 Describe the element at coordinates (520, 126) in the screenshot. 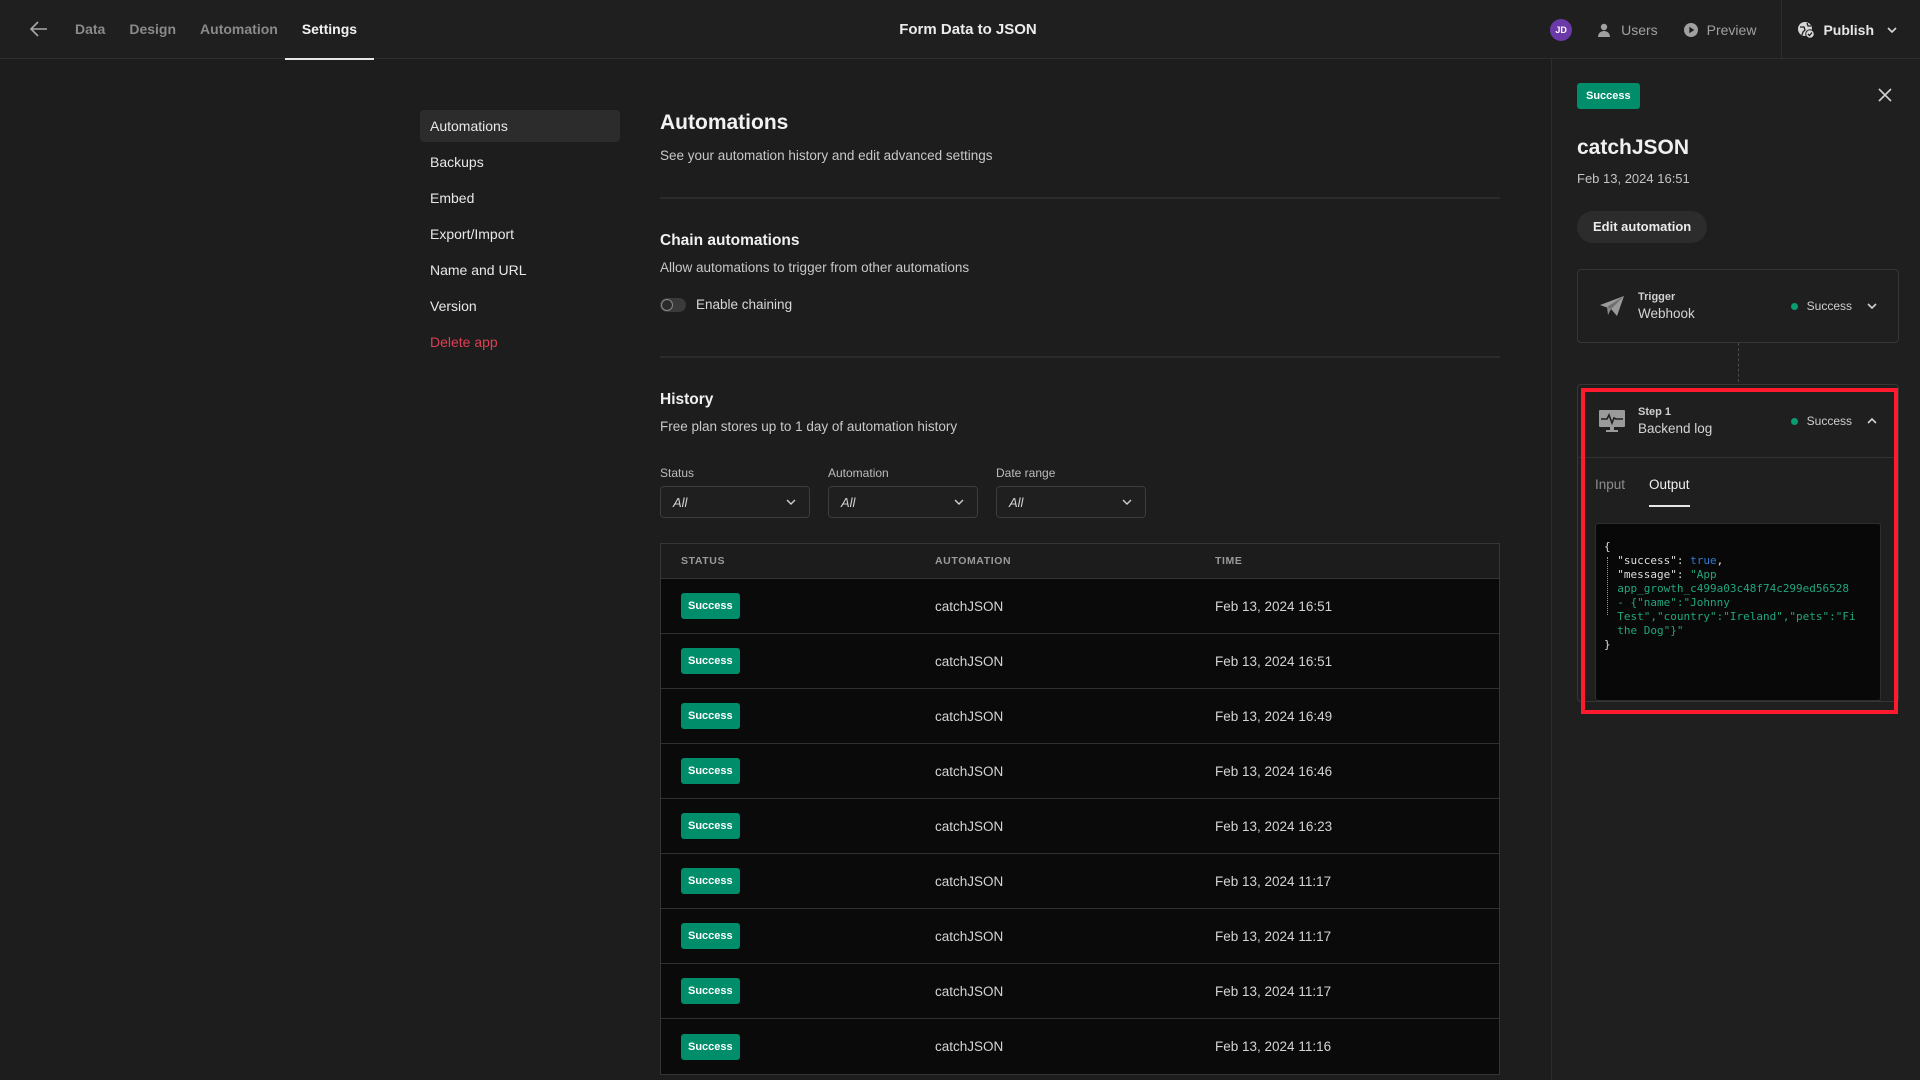

I see `settings-nav-automations: Automations` at that location.